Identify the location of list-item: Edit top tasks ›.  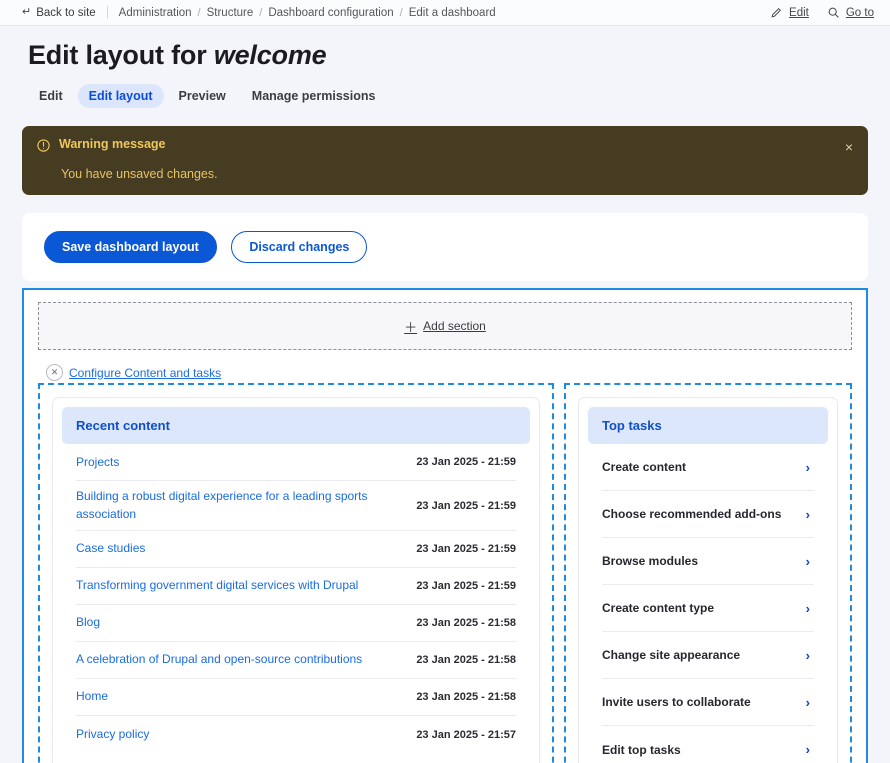
(708, 744).